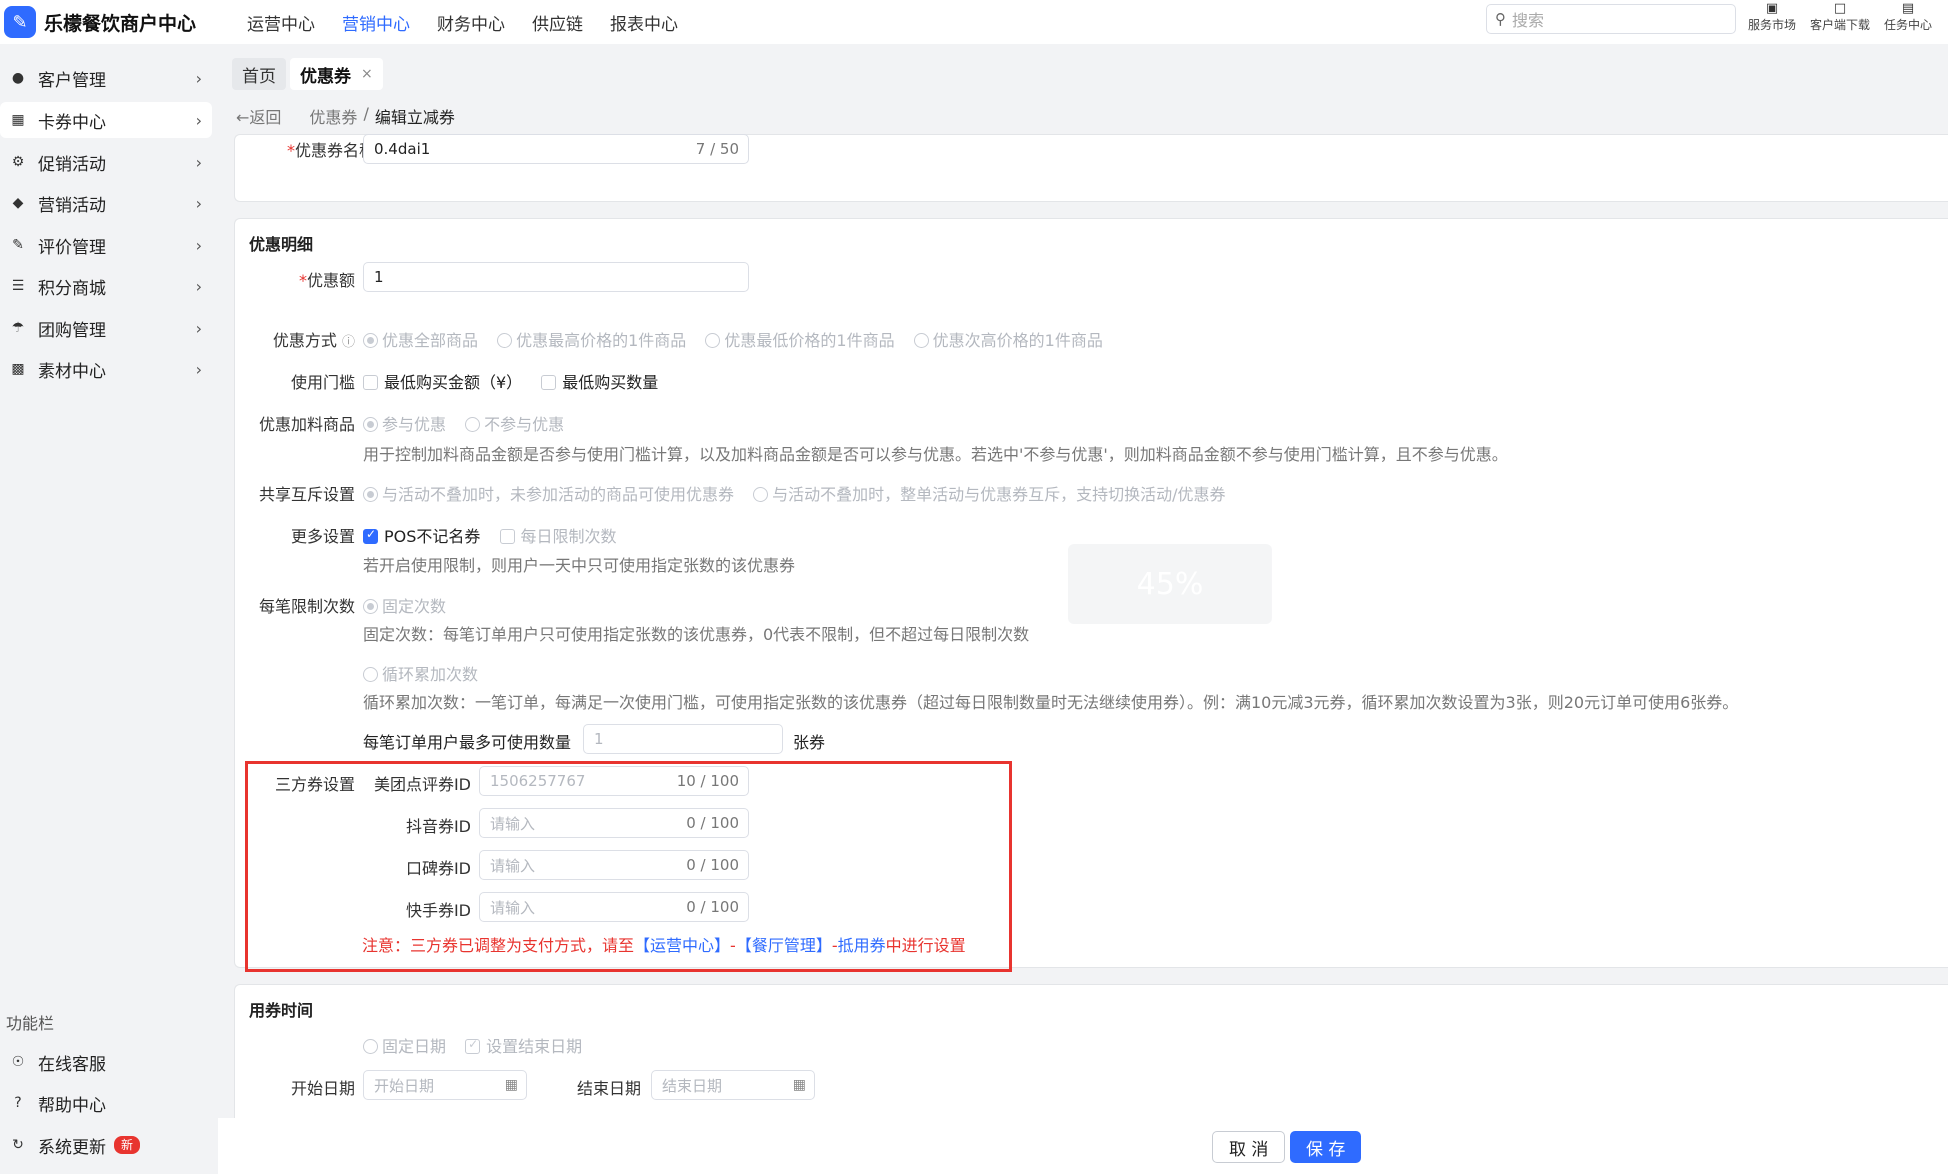 The height and width of the screenshot is (1174, 1948). Describe the element at coordinates (106, 120) in the screenshot. I see `sidebar-item-coupons: ▦ 卡券中心 ›` at that location.